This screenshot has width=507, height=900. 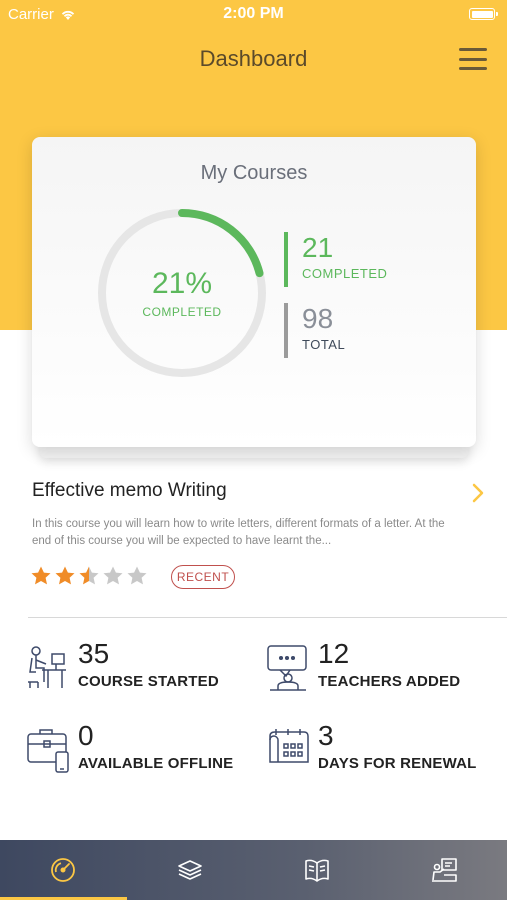 I want to click on dashboard-gauge-icon, so click(x=63, y=870).